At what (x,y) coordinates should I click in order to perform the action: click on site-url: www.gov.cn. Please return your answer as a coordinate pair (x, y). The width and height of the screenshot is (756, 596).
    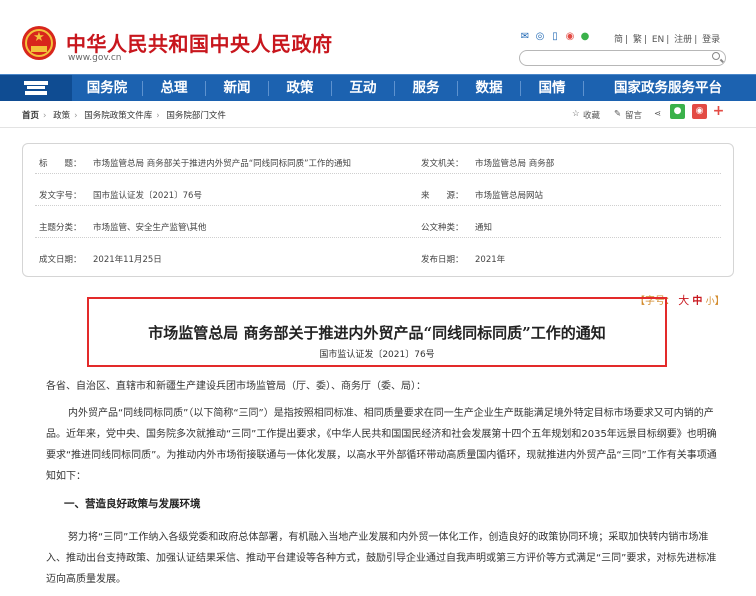
    Looking at the image, I should click on (95, 58).